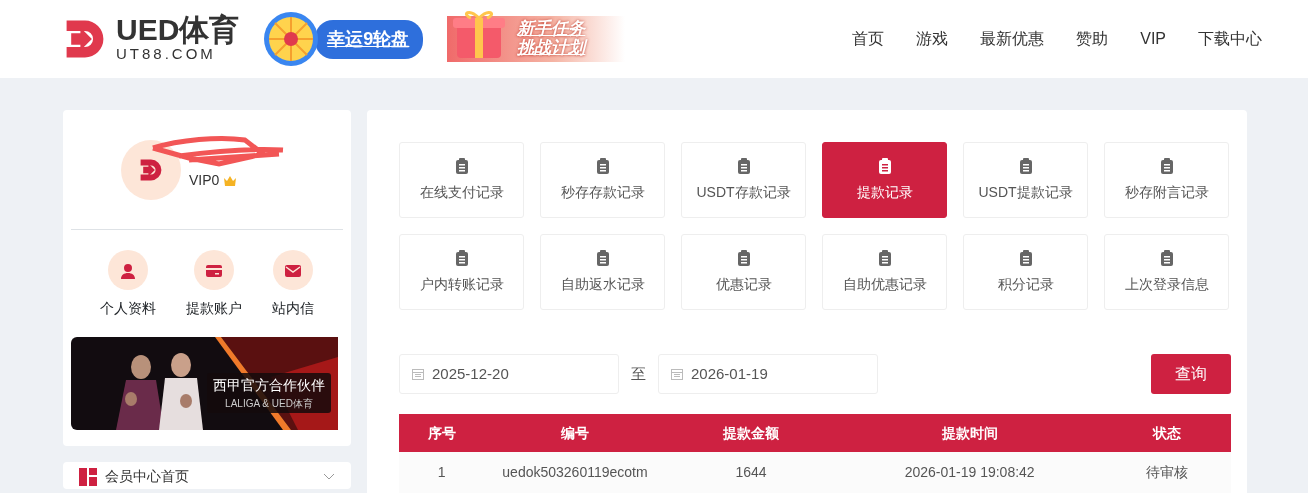  Describe the element at coordinates (638, 373) in the screenshot. I see `separator-text: 至` at that location.